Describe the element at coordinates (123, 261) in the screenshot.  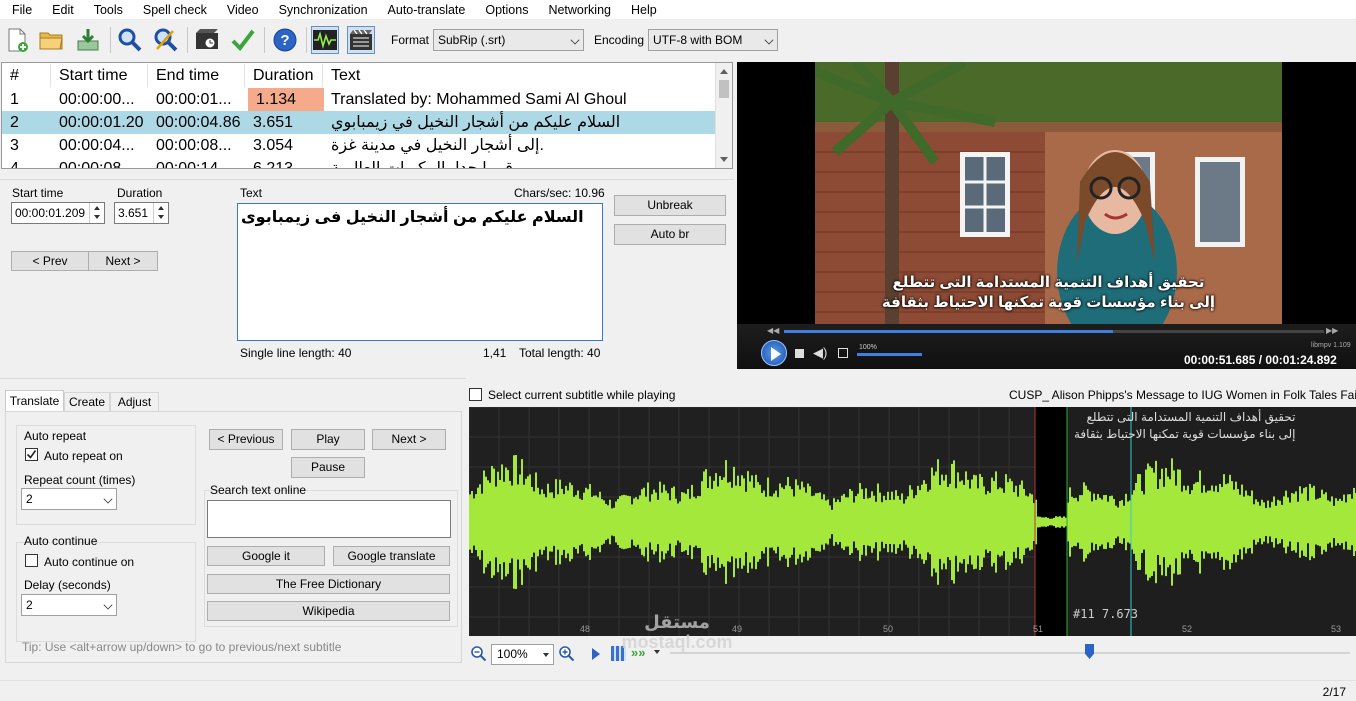
I see `next-button: Next >` at that location.